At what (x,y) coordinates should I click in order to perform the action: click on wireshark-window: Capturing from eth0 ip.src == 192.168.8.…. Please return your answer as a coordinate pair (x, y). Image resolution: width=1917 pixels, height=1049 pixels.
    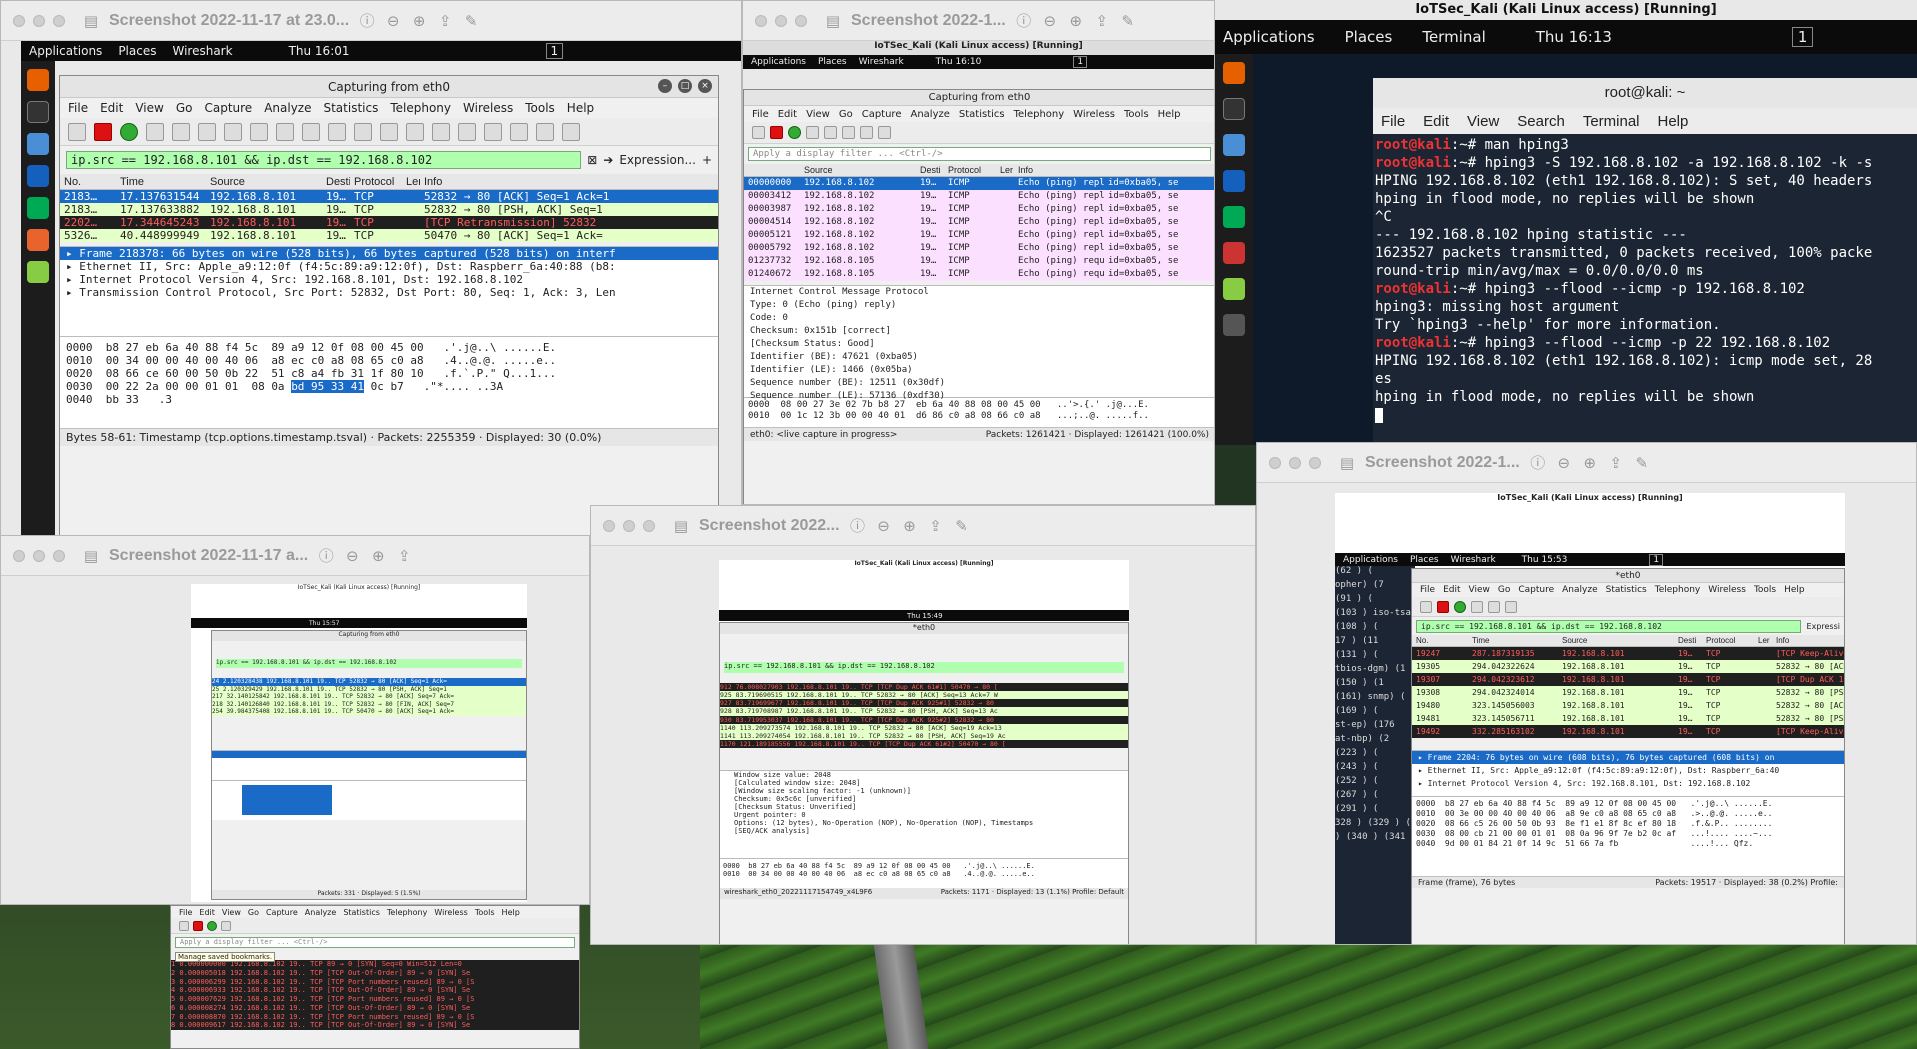
    Looking at the image, I should click on (369, 765).